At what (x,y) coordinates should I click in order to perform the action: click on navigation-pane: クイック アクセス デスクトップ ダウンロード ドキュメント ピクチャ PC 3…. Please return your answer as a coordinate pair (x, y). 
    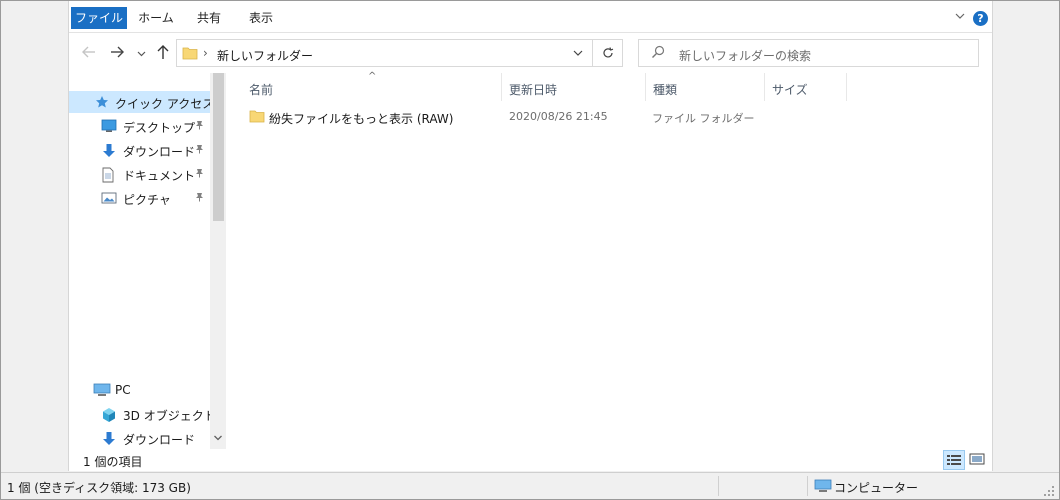
    Looking at the image, I should click on (147, 261).